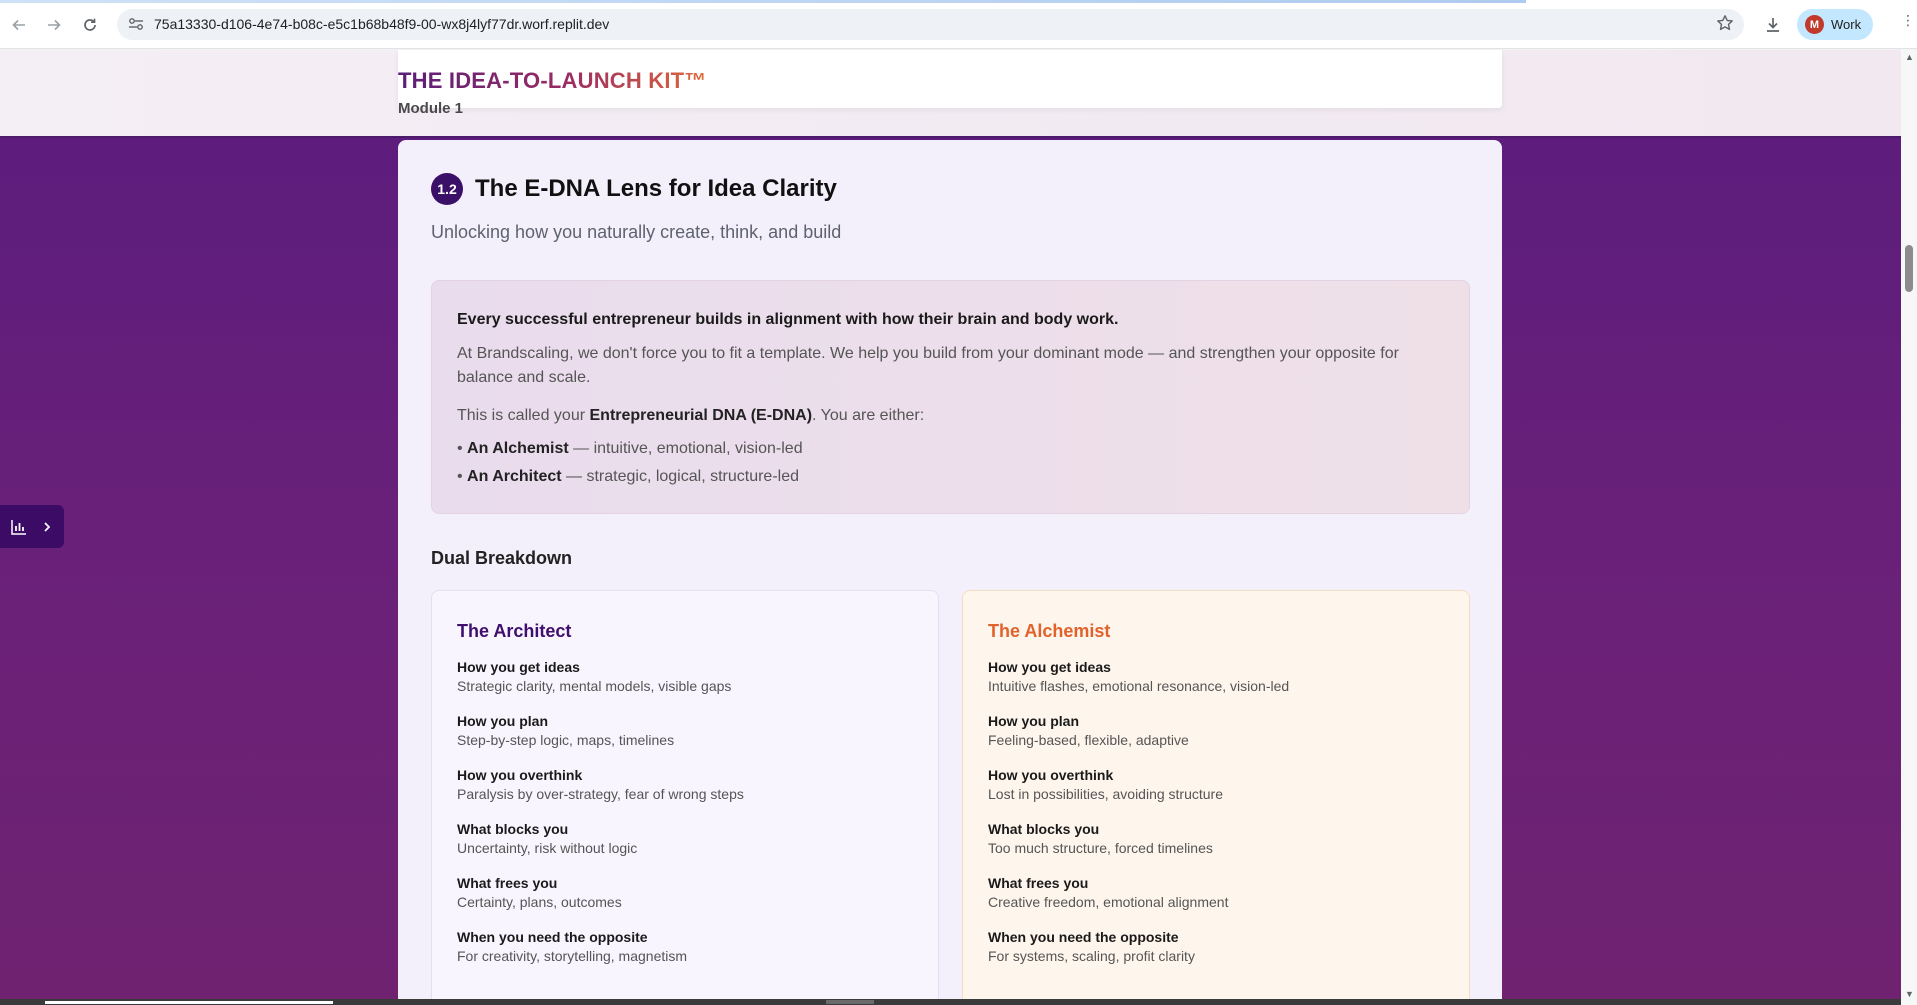  Describe the element at coordinates (447, 189) in the screenshot. I see `section-number-badge: 1.2` at that location.